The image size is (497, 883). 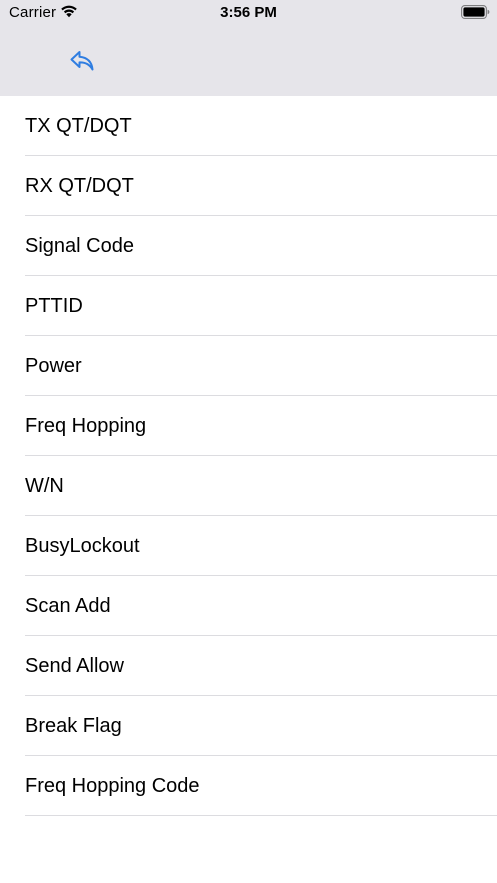 What do you see at coordinates (248, 546) in the screenshot?
I see `list-item-busy-lockout: BusyLockout` at bounding box center [248, 546].